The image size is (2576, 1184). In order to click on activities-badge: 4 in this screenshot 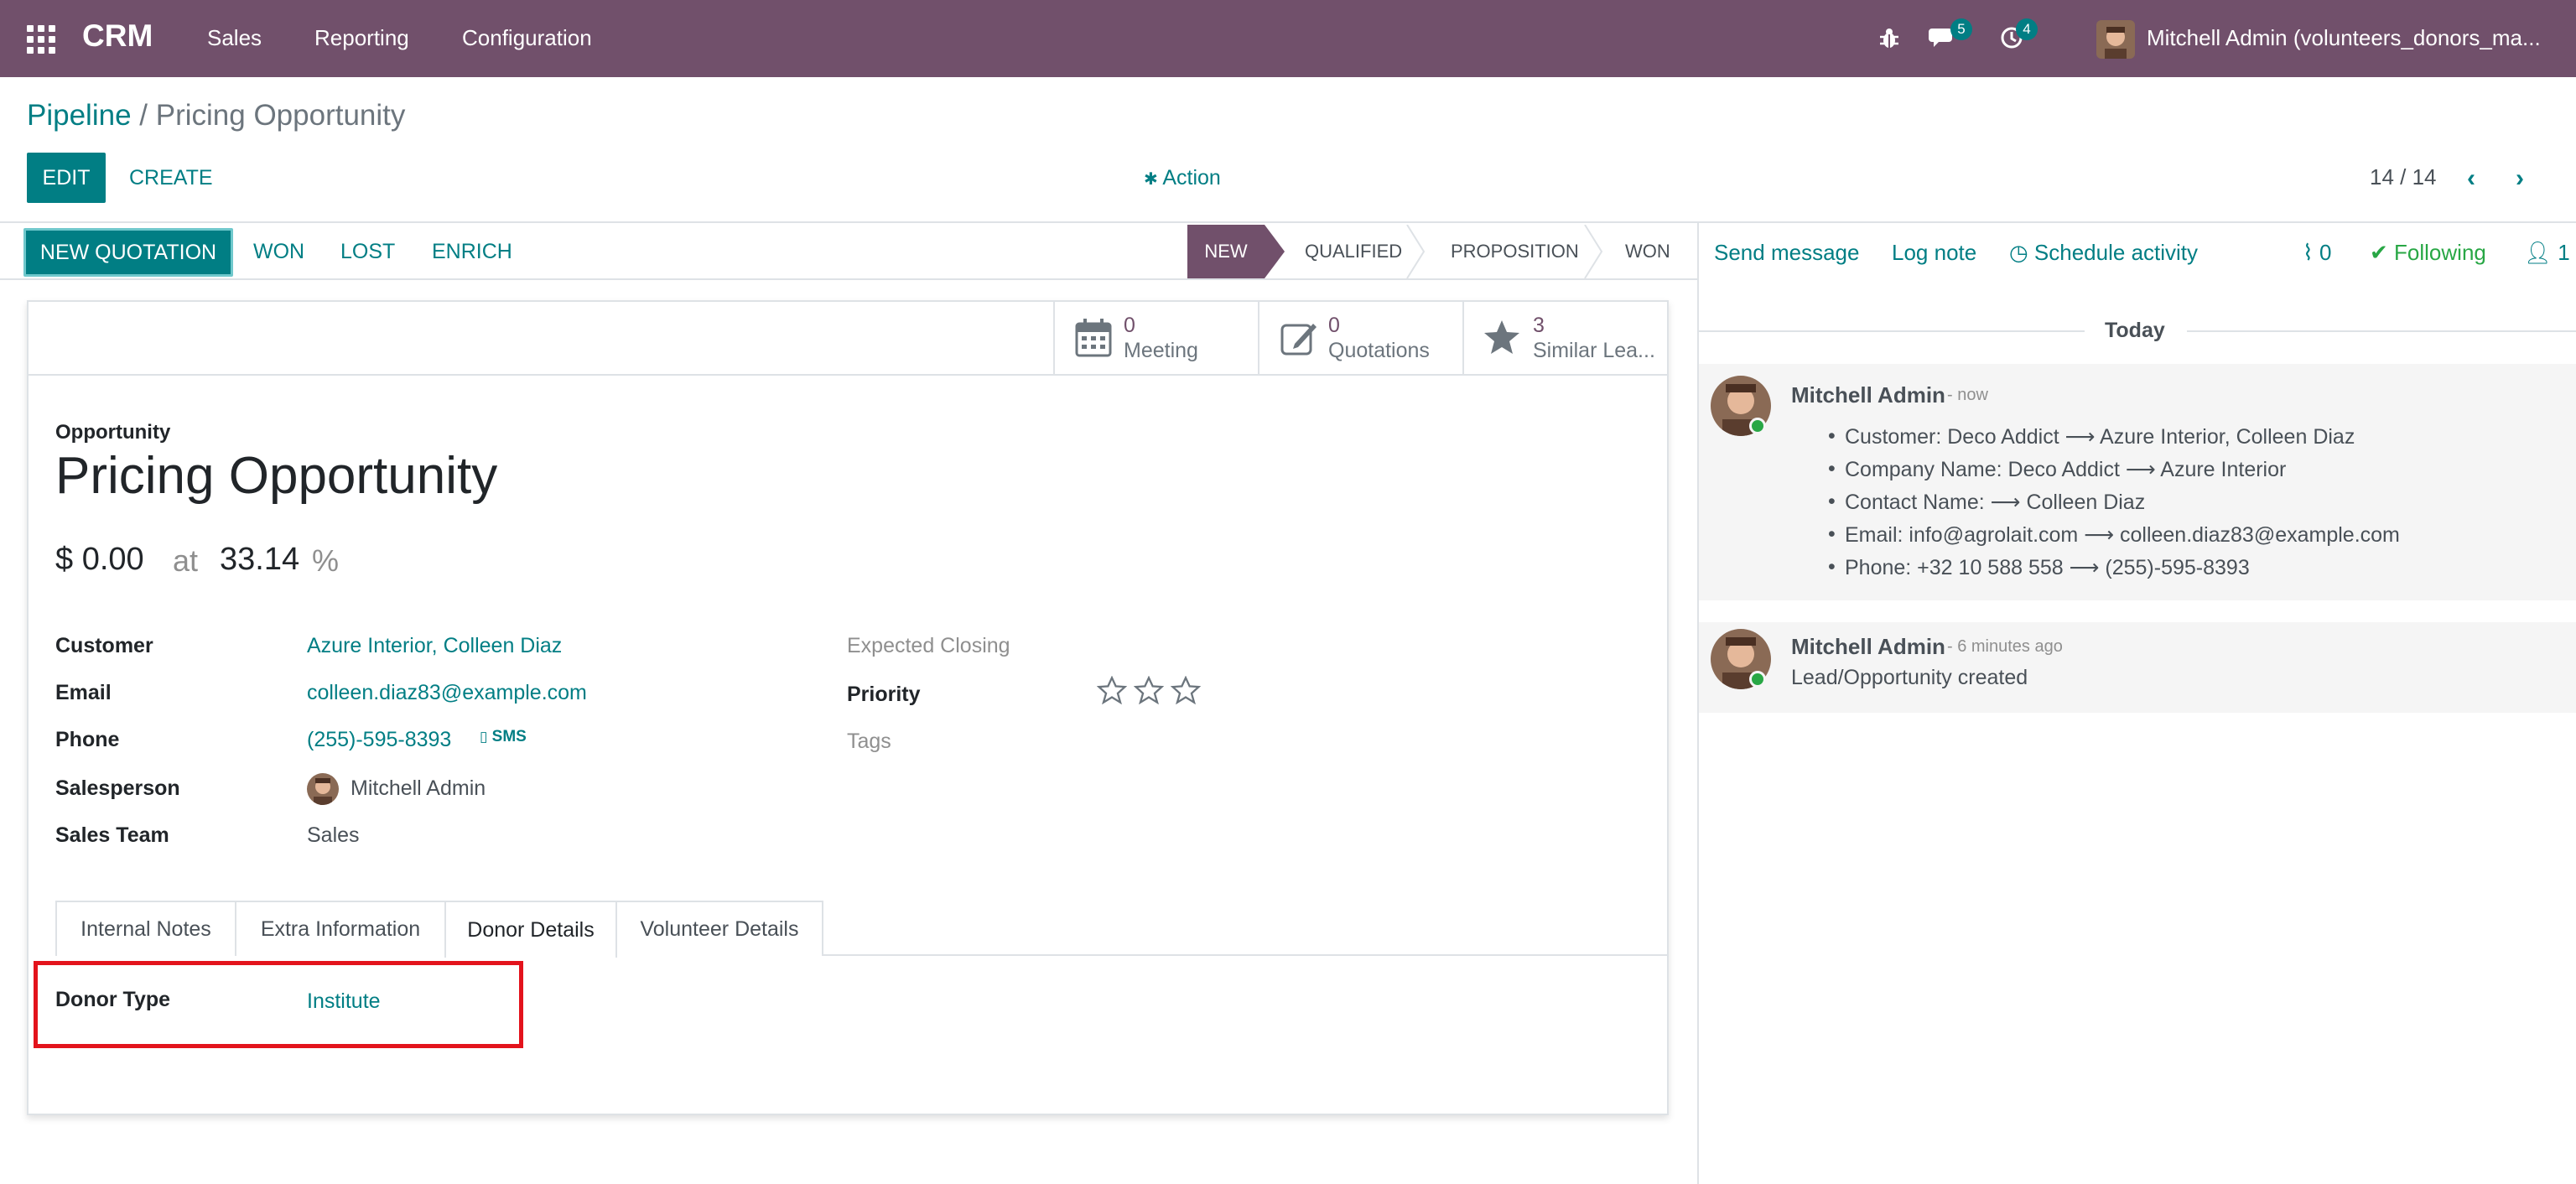, I will do `click(2027, 29)`.